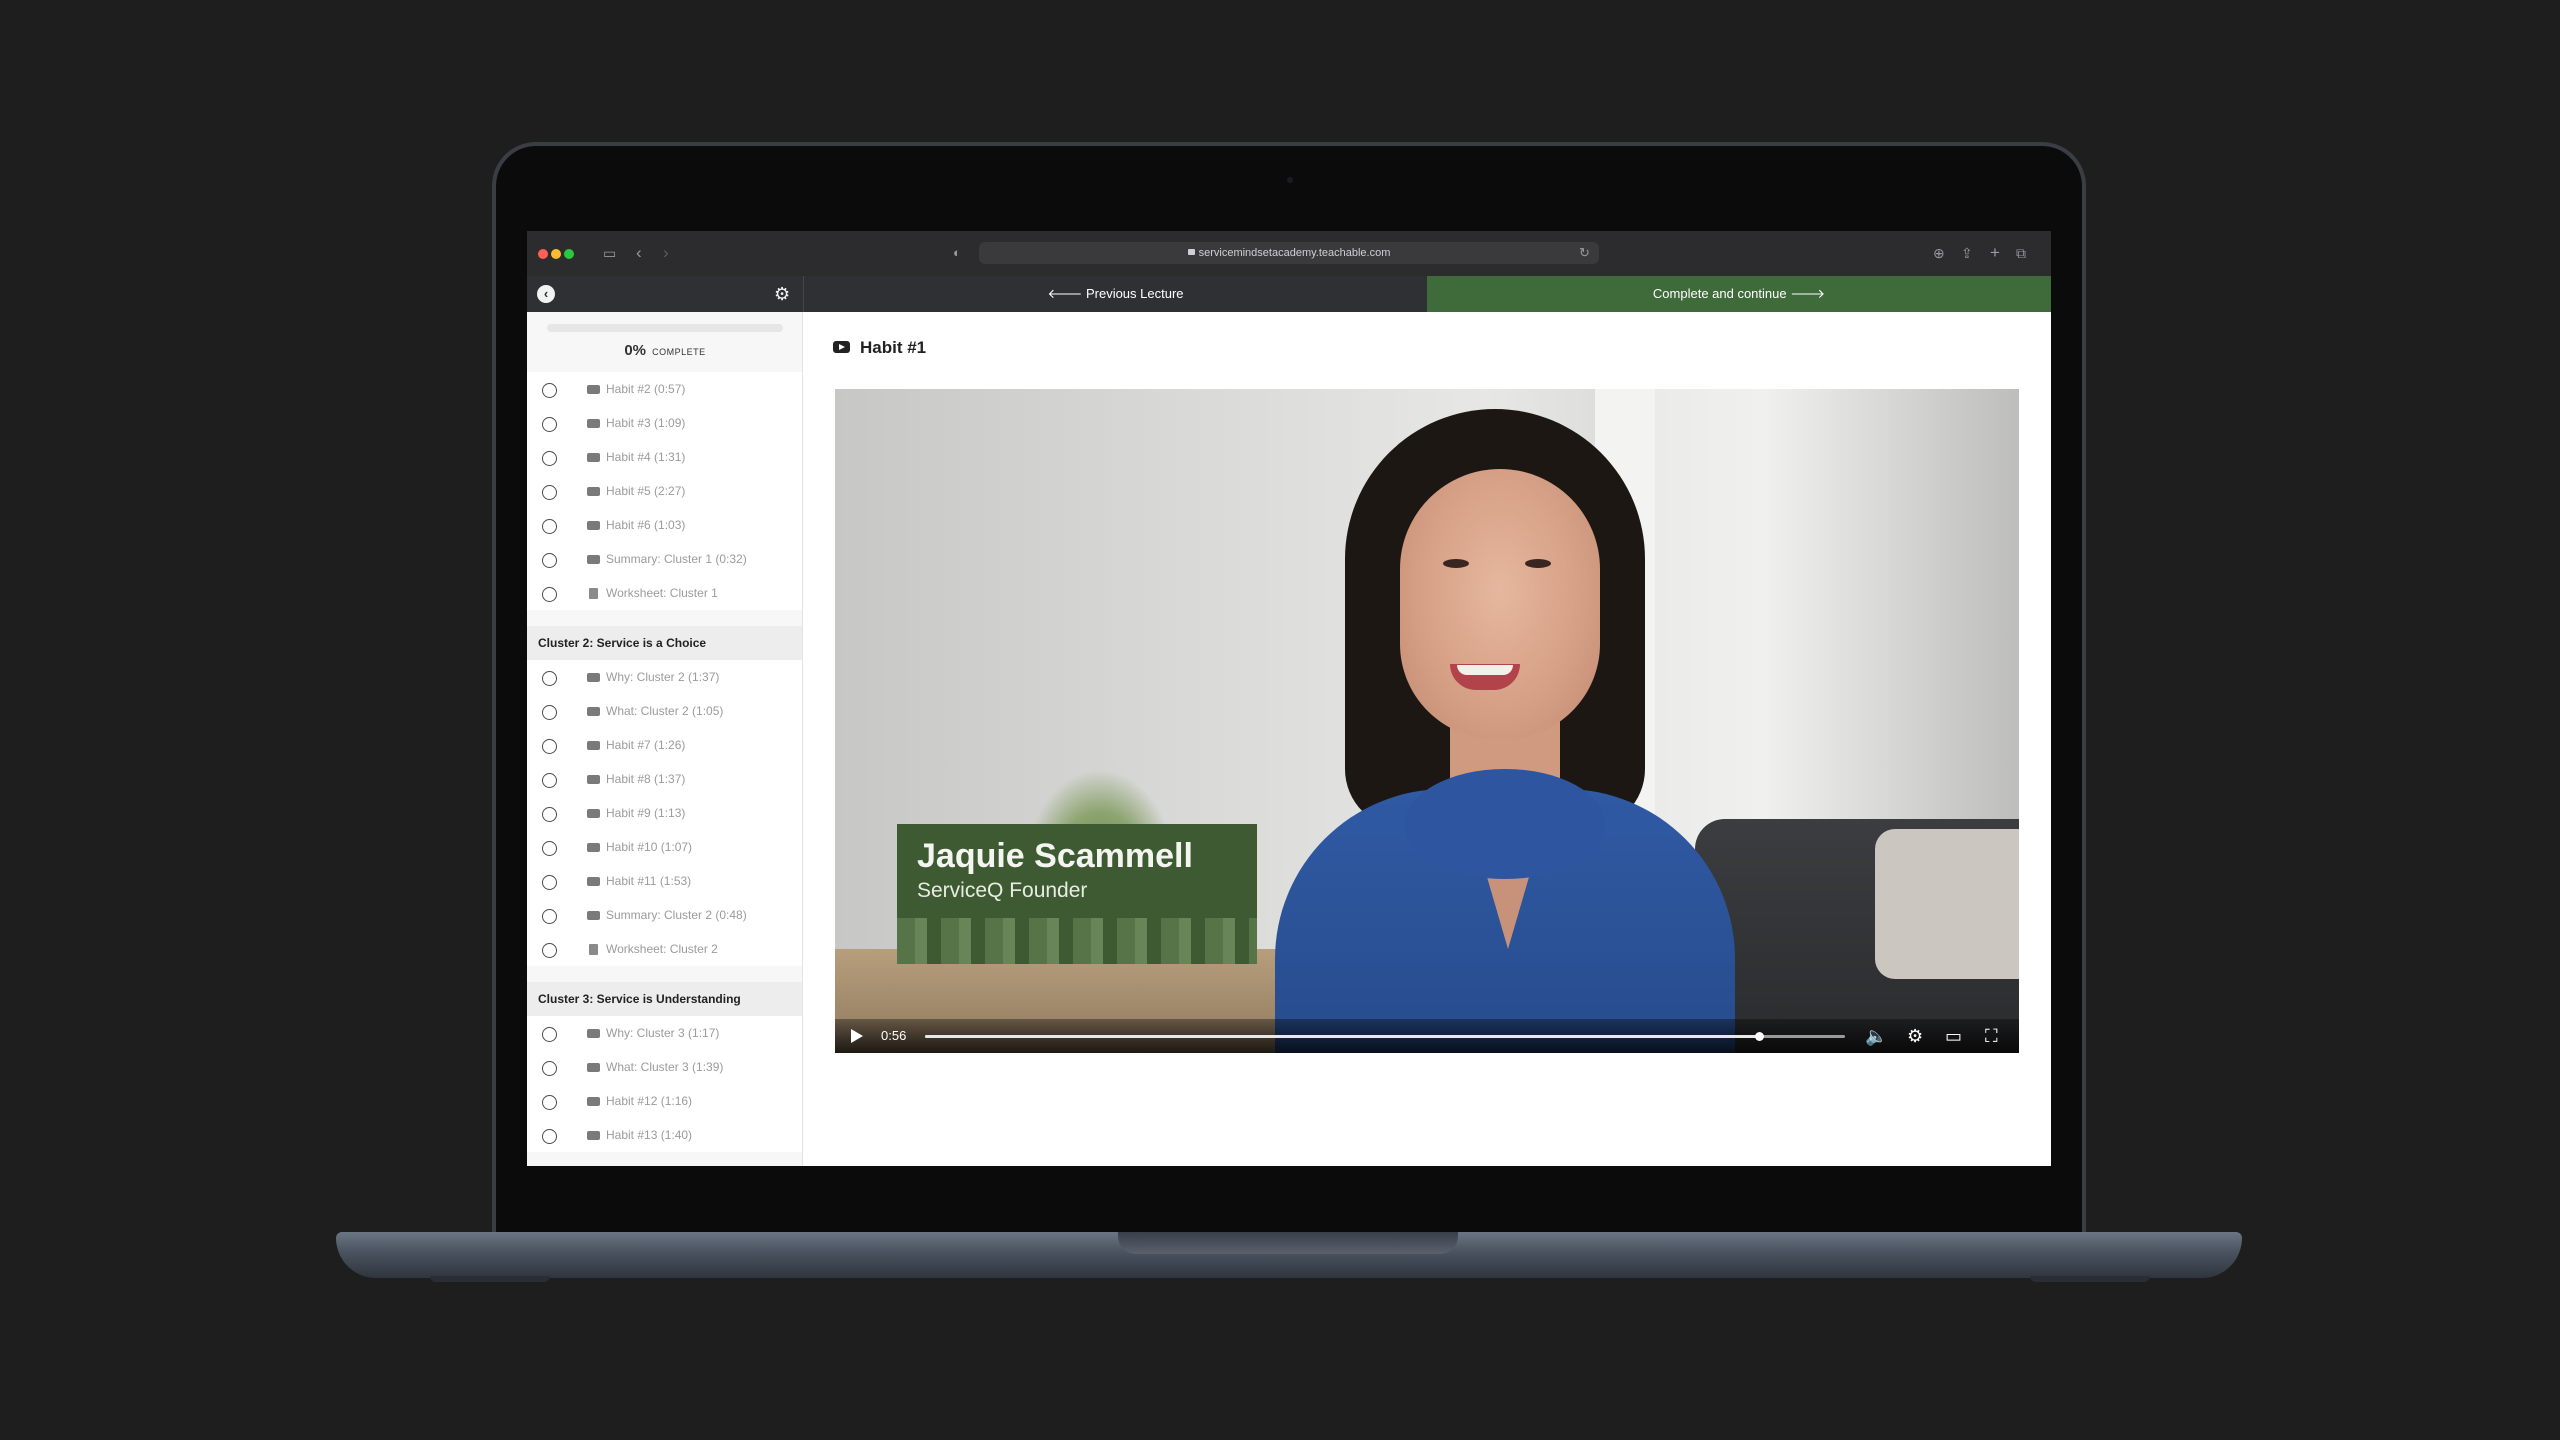 The width and height of the screenshot is (2560, 1440). I want to click on lecture-item-label: Worksheet: Cluster 1, so click(662, 593).